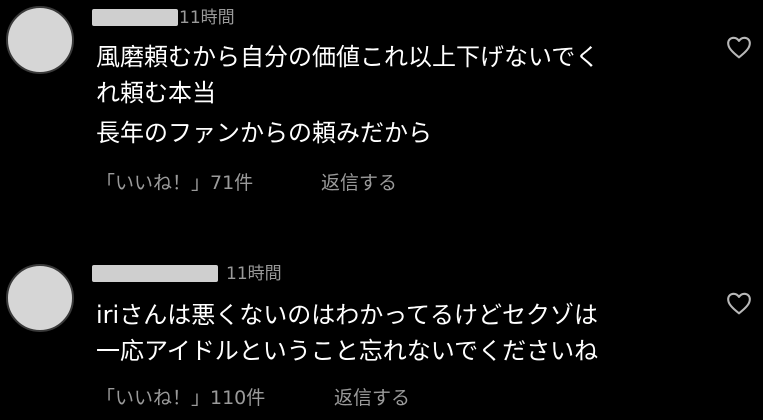 Image resolution: width=763 pixels, height=420 pixels. Describe the element at coordinates (264, 133) in the screenshot. I see `comment-text-line: 長年のファンからの頼みだから` at that location.